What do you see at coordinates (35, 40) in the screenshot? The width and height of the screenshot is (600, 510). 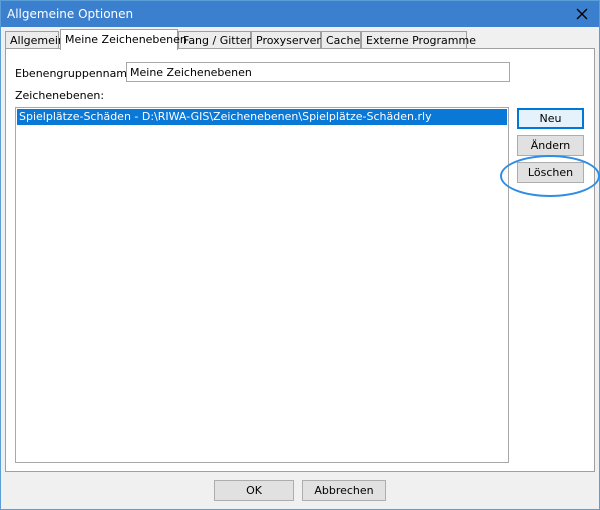 I see `tab-allgemein: Allgemein` at bounding box center [35, 40].